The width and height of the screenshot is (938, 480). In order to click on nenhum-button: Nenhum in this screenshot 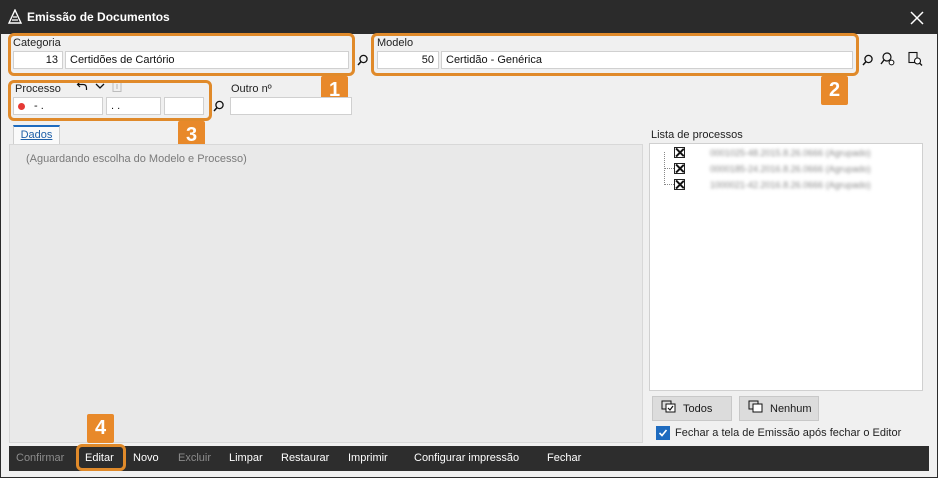, I will do `click(779, 408)`.